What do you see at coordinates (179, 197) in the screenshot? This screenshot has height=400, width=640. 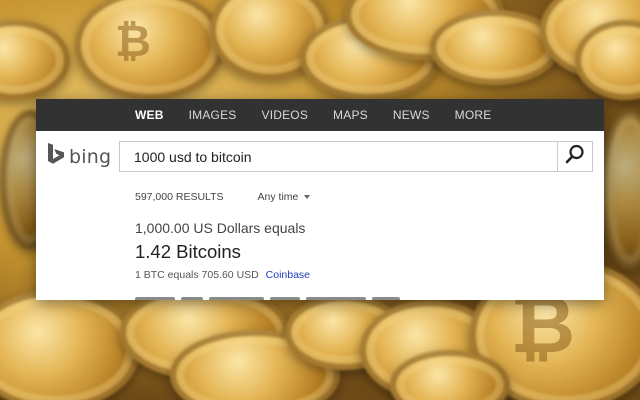 I see `results-count: 597,000 RESULTS` at bounding box center [179, 197].